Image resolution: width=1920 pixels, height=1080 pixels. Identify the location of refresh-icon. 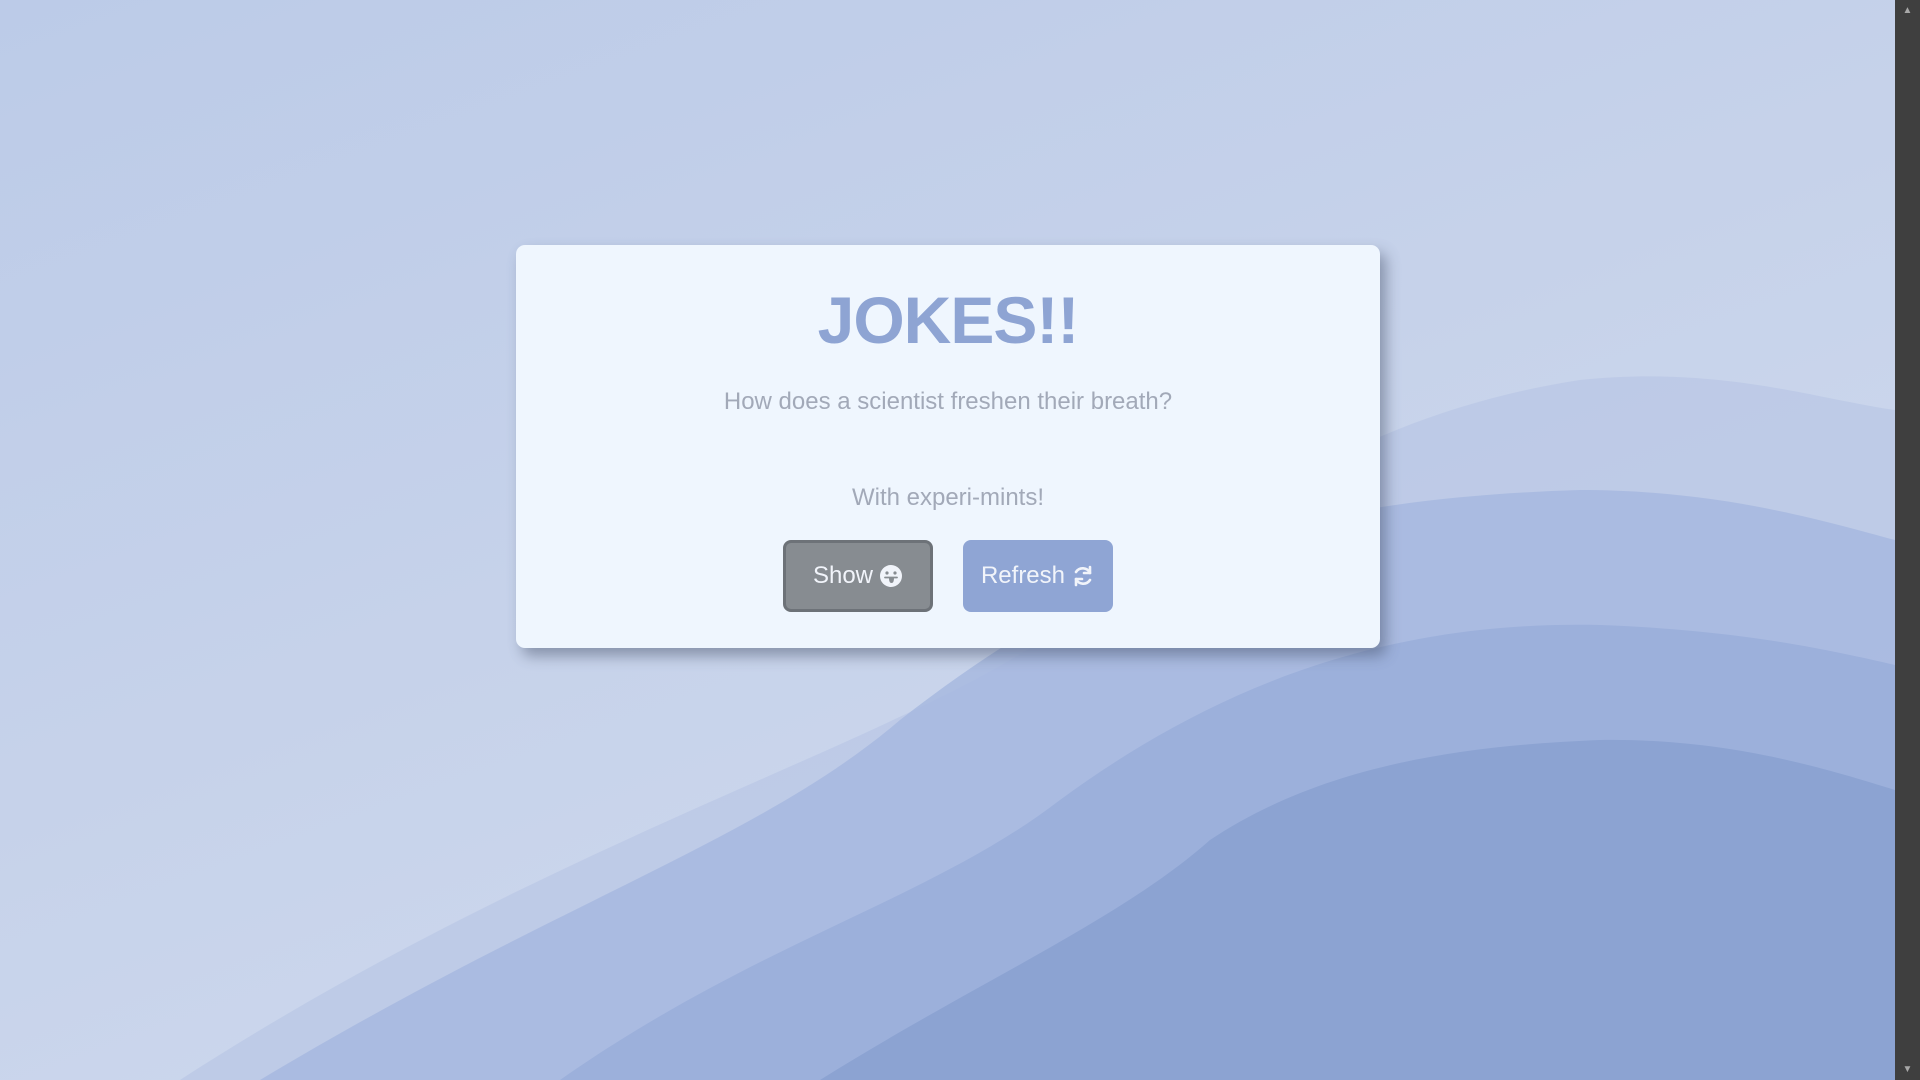
(1083, 576).